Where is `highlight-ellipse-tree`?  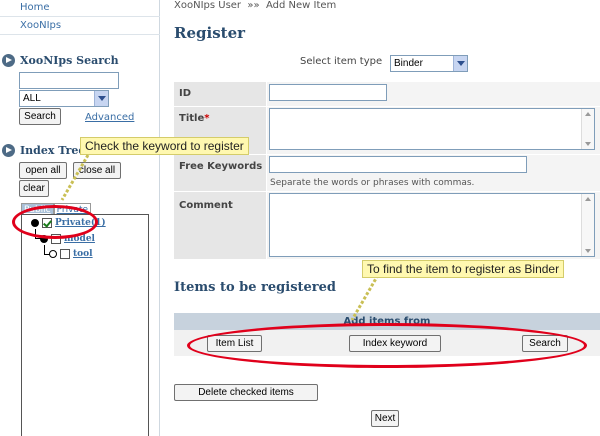 highlight-ellipse-tree is located at coordinates (55, 222).